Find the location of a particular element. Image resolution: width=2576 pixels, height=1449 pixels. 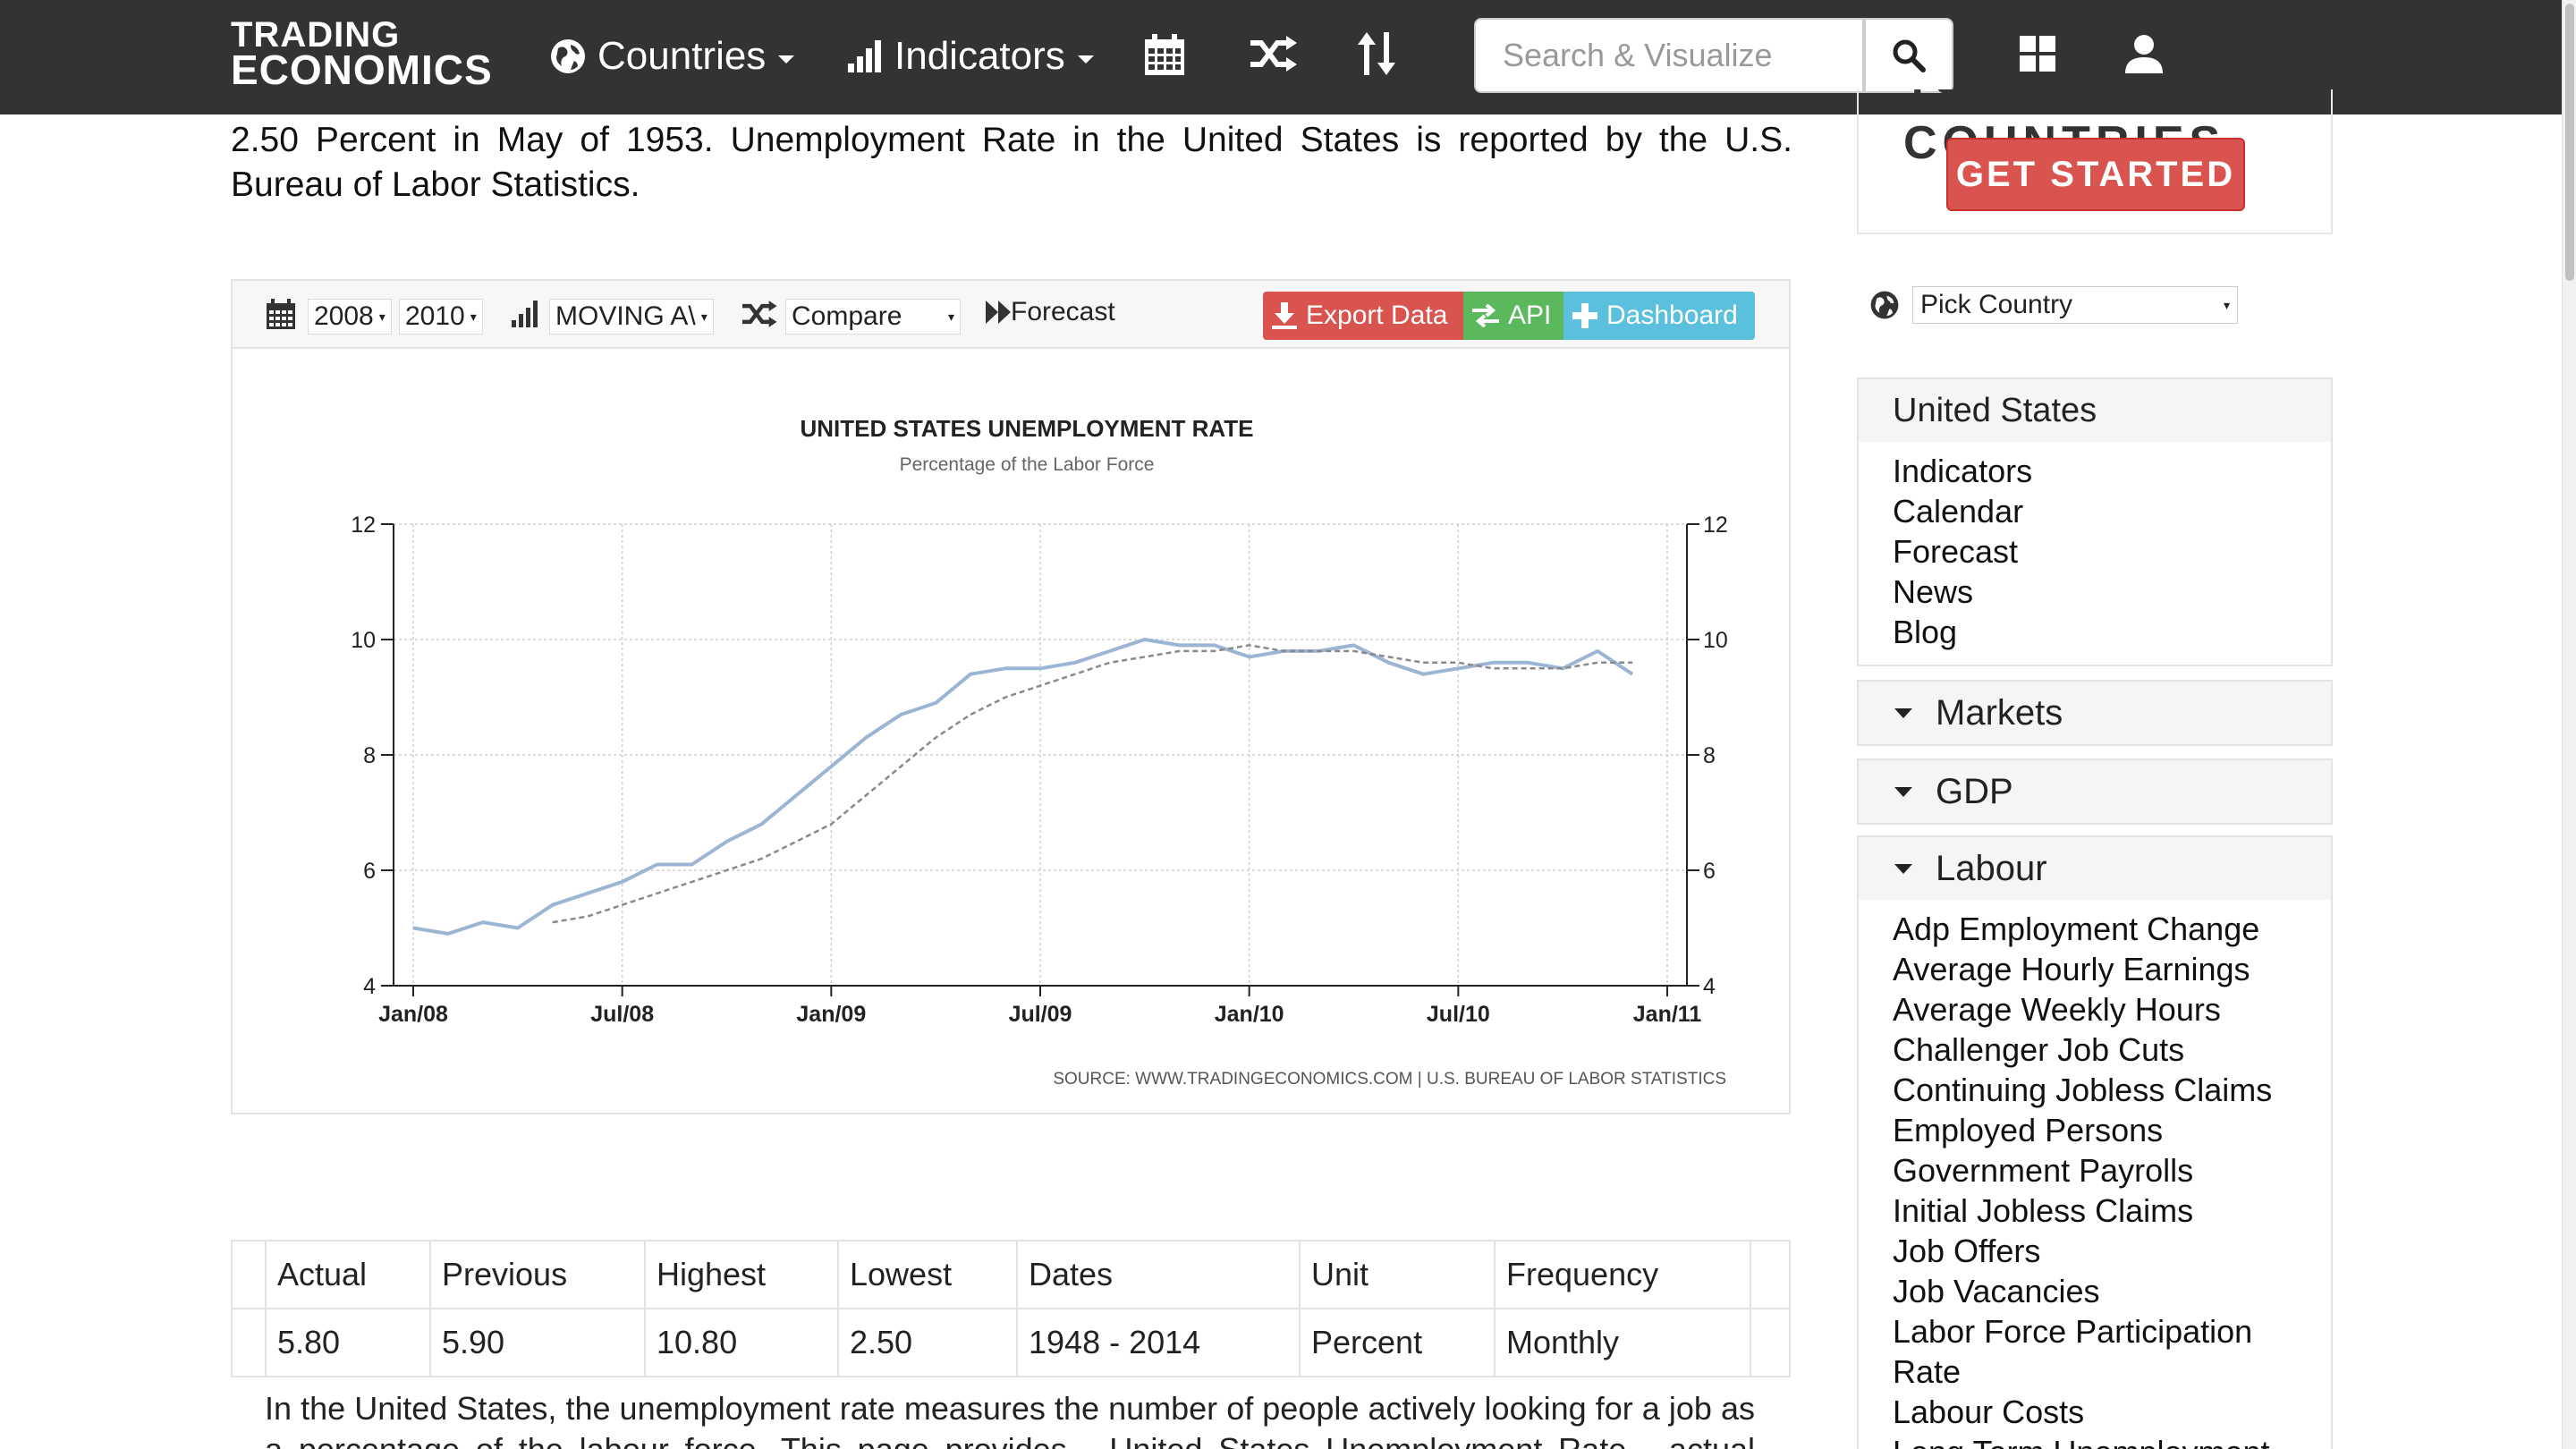

country-link-blog: Blog is located at coordinates (2095, 632).